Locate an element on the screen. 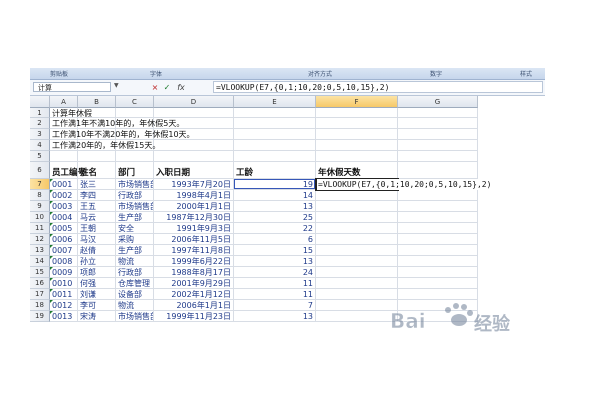 The width and height of the screenshot is (600, 400). name-cell: 项郎 is located at coordinates (88, 272).